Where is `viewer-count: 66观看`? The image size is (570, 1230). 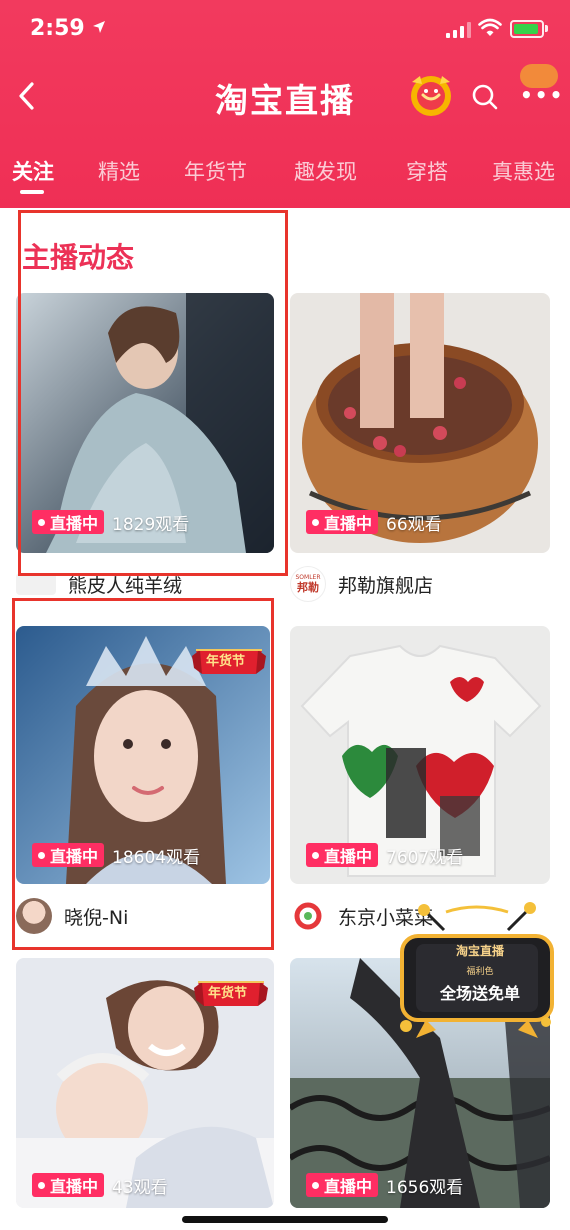
viewer-count: 66观看 is located at coordinates (414, 524).